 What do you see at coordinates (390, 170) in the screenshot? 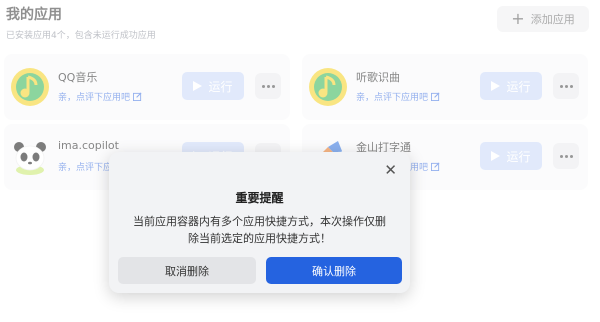
I see `close-icon: ✕` at bounding box center [390, 170].